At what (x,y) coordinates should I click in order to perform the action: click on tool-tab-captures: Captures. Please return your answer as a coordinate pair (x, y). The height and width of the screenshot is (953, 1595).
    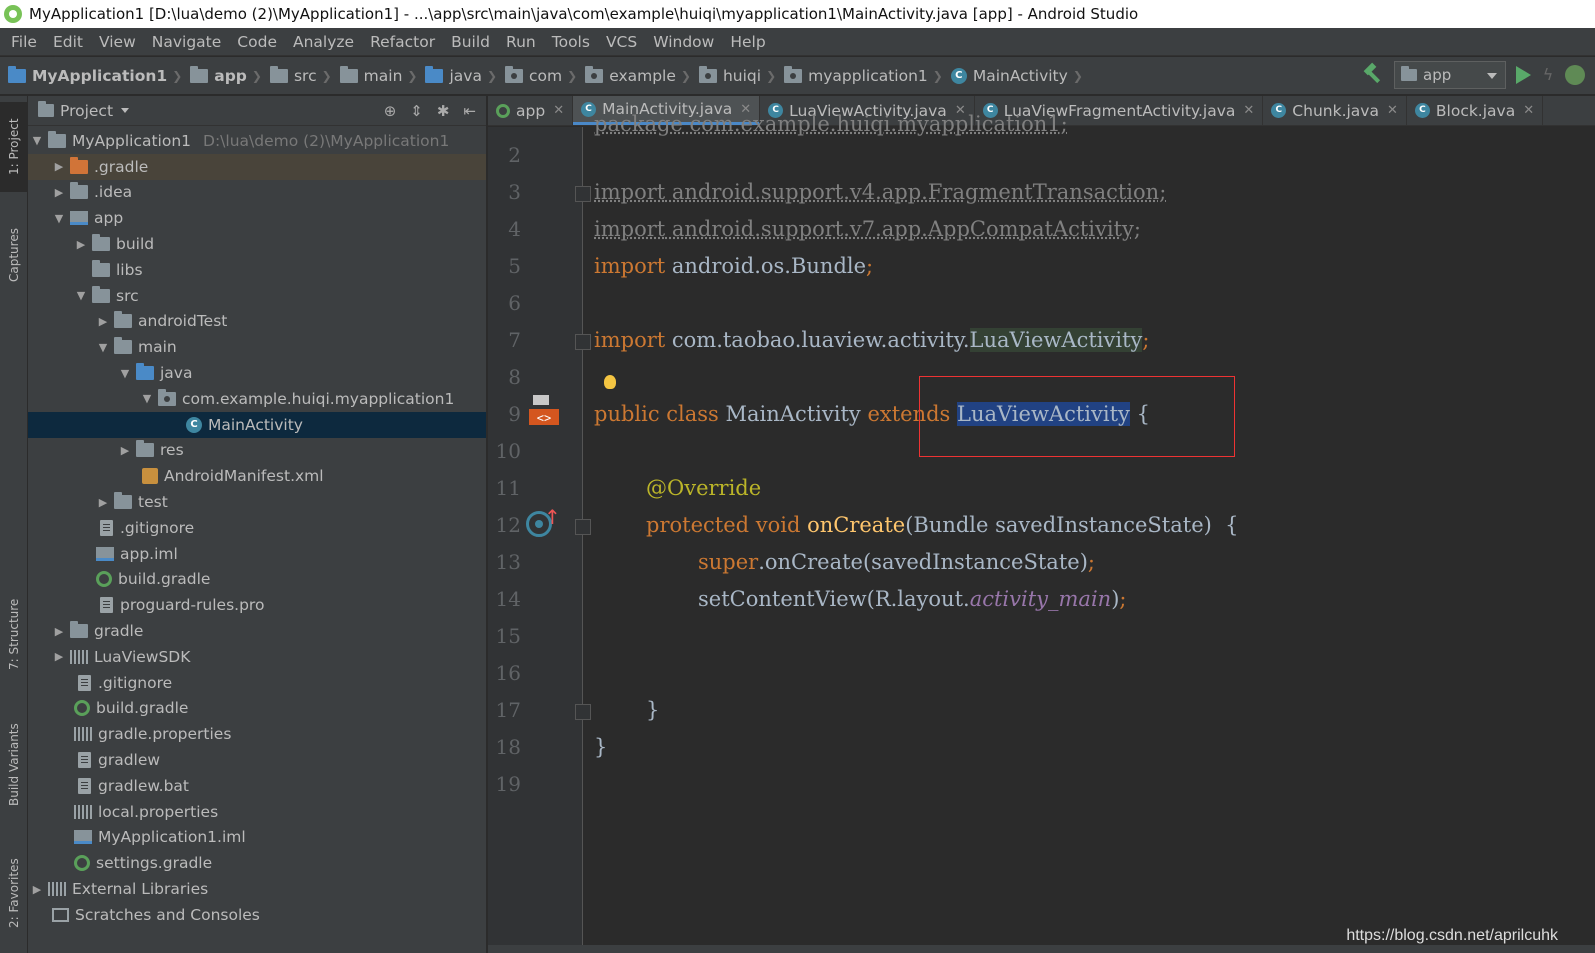
    Looking at the image, I should click on (14, 255).